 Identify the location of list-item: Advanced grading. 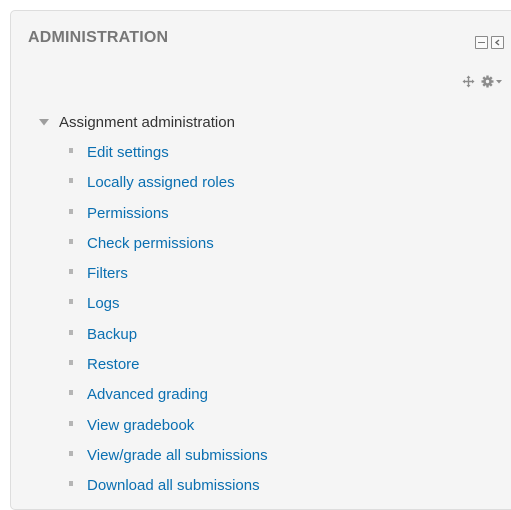
(168, 401).